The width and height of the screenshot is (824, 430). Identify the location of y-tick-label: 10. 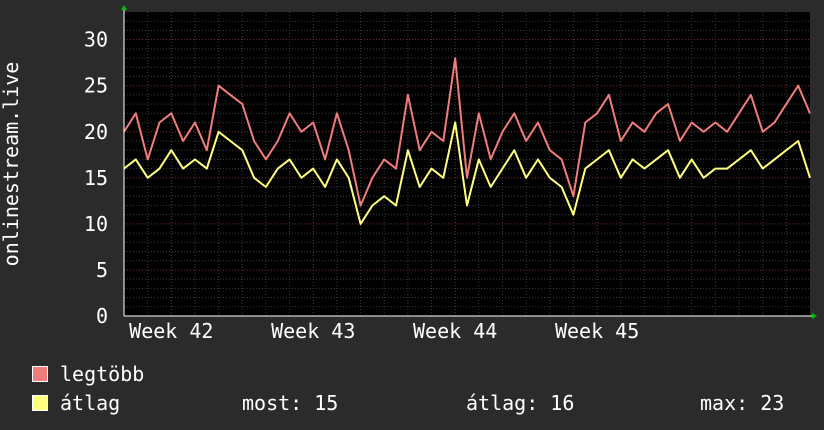
(96, 224).